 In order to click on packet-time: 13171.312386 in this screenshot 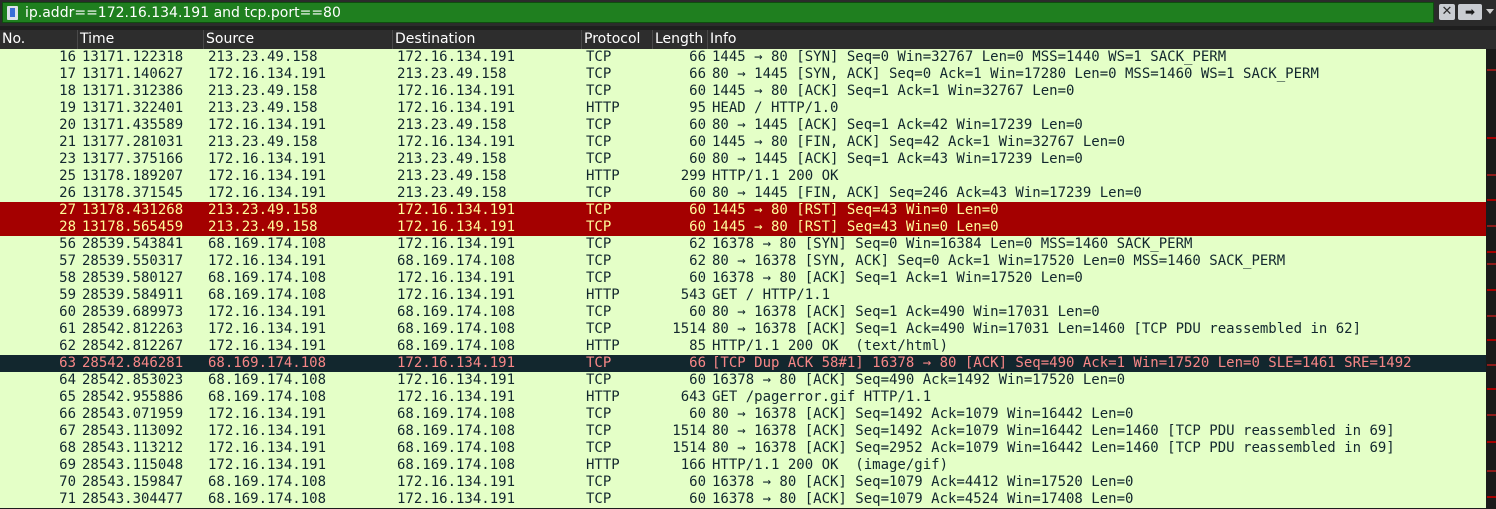, I will do `click(133, 91)`.